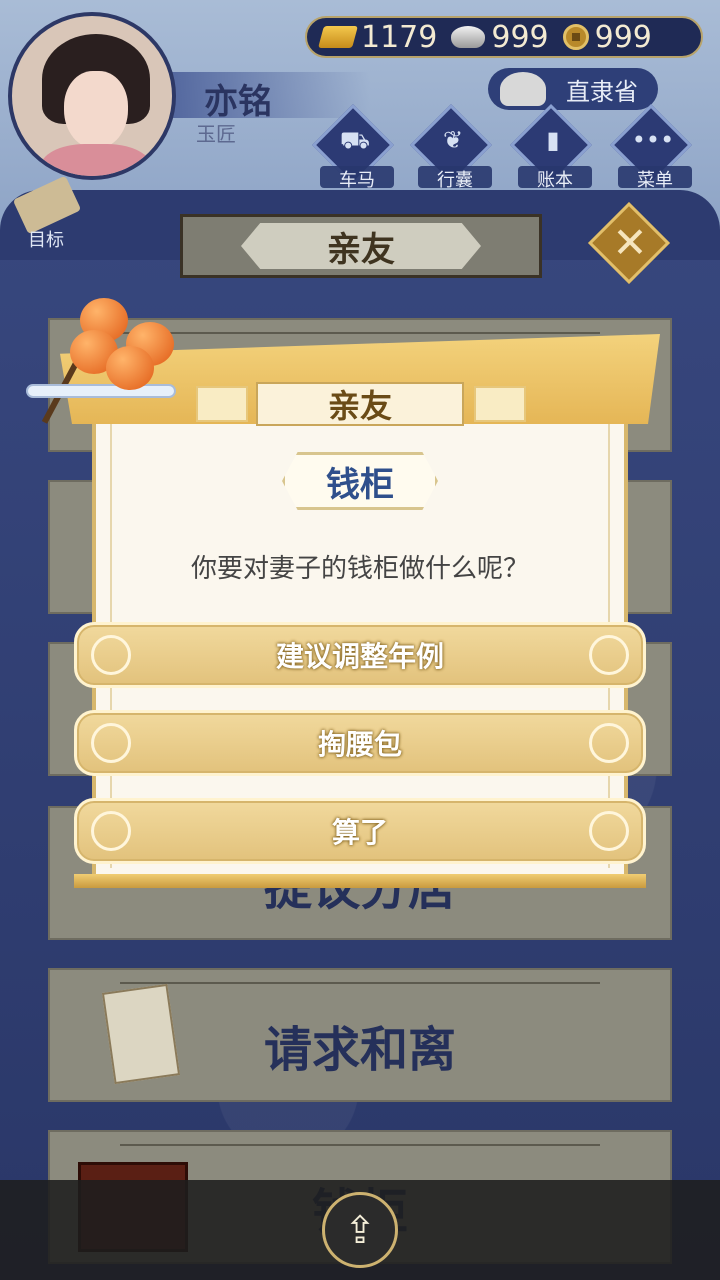 The width and height of the screenshot is (720, 1280). Describe the element at coordinates (96, 110) in the screenshot. I see `avatar-face` at that location.